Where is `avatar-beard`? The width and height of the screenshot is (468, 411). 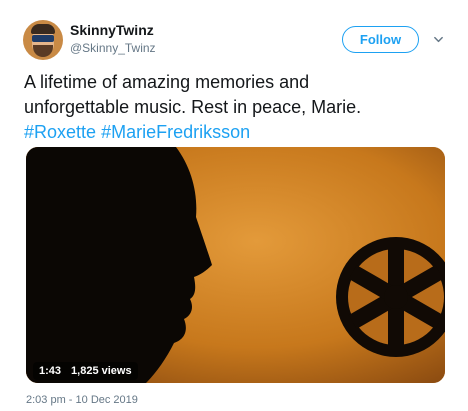 avatar-beard is located at coordinates (43, 51).